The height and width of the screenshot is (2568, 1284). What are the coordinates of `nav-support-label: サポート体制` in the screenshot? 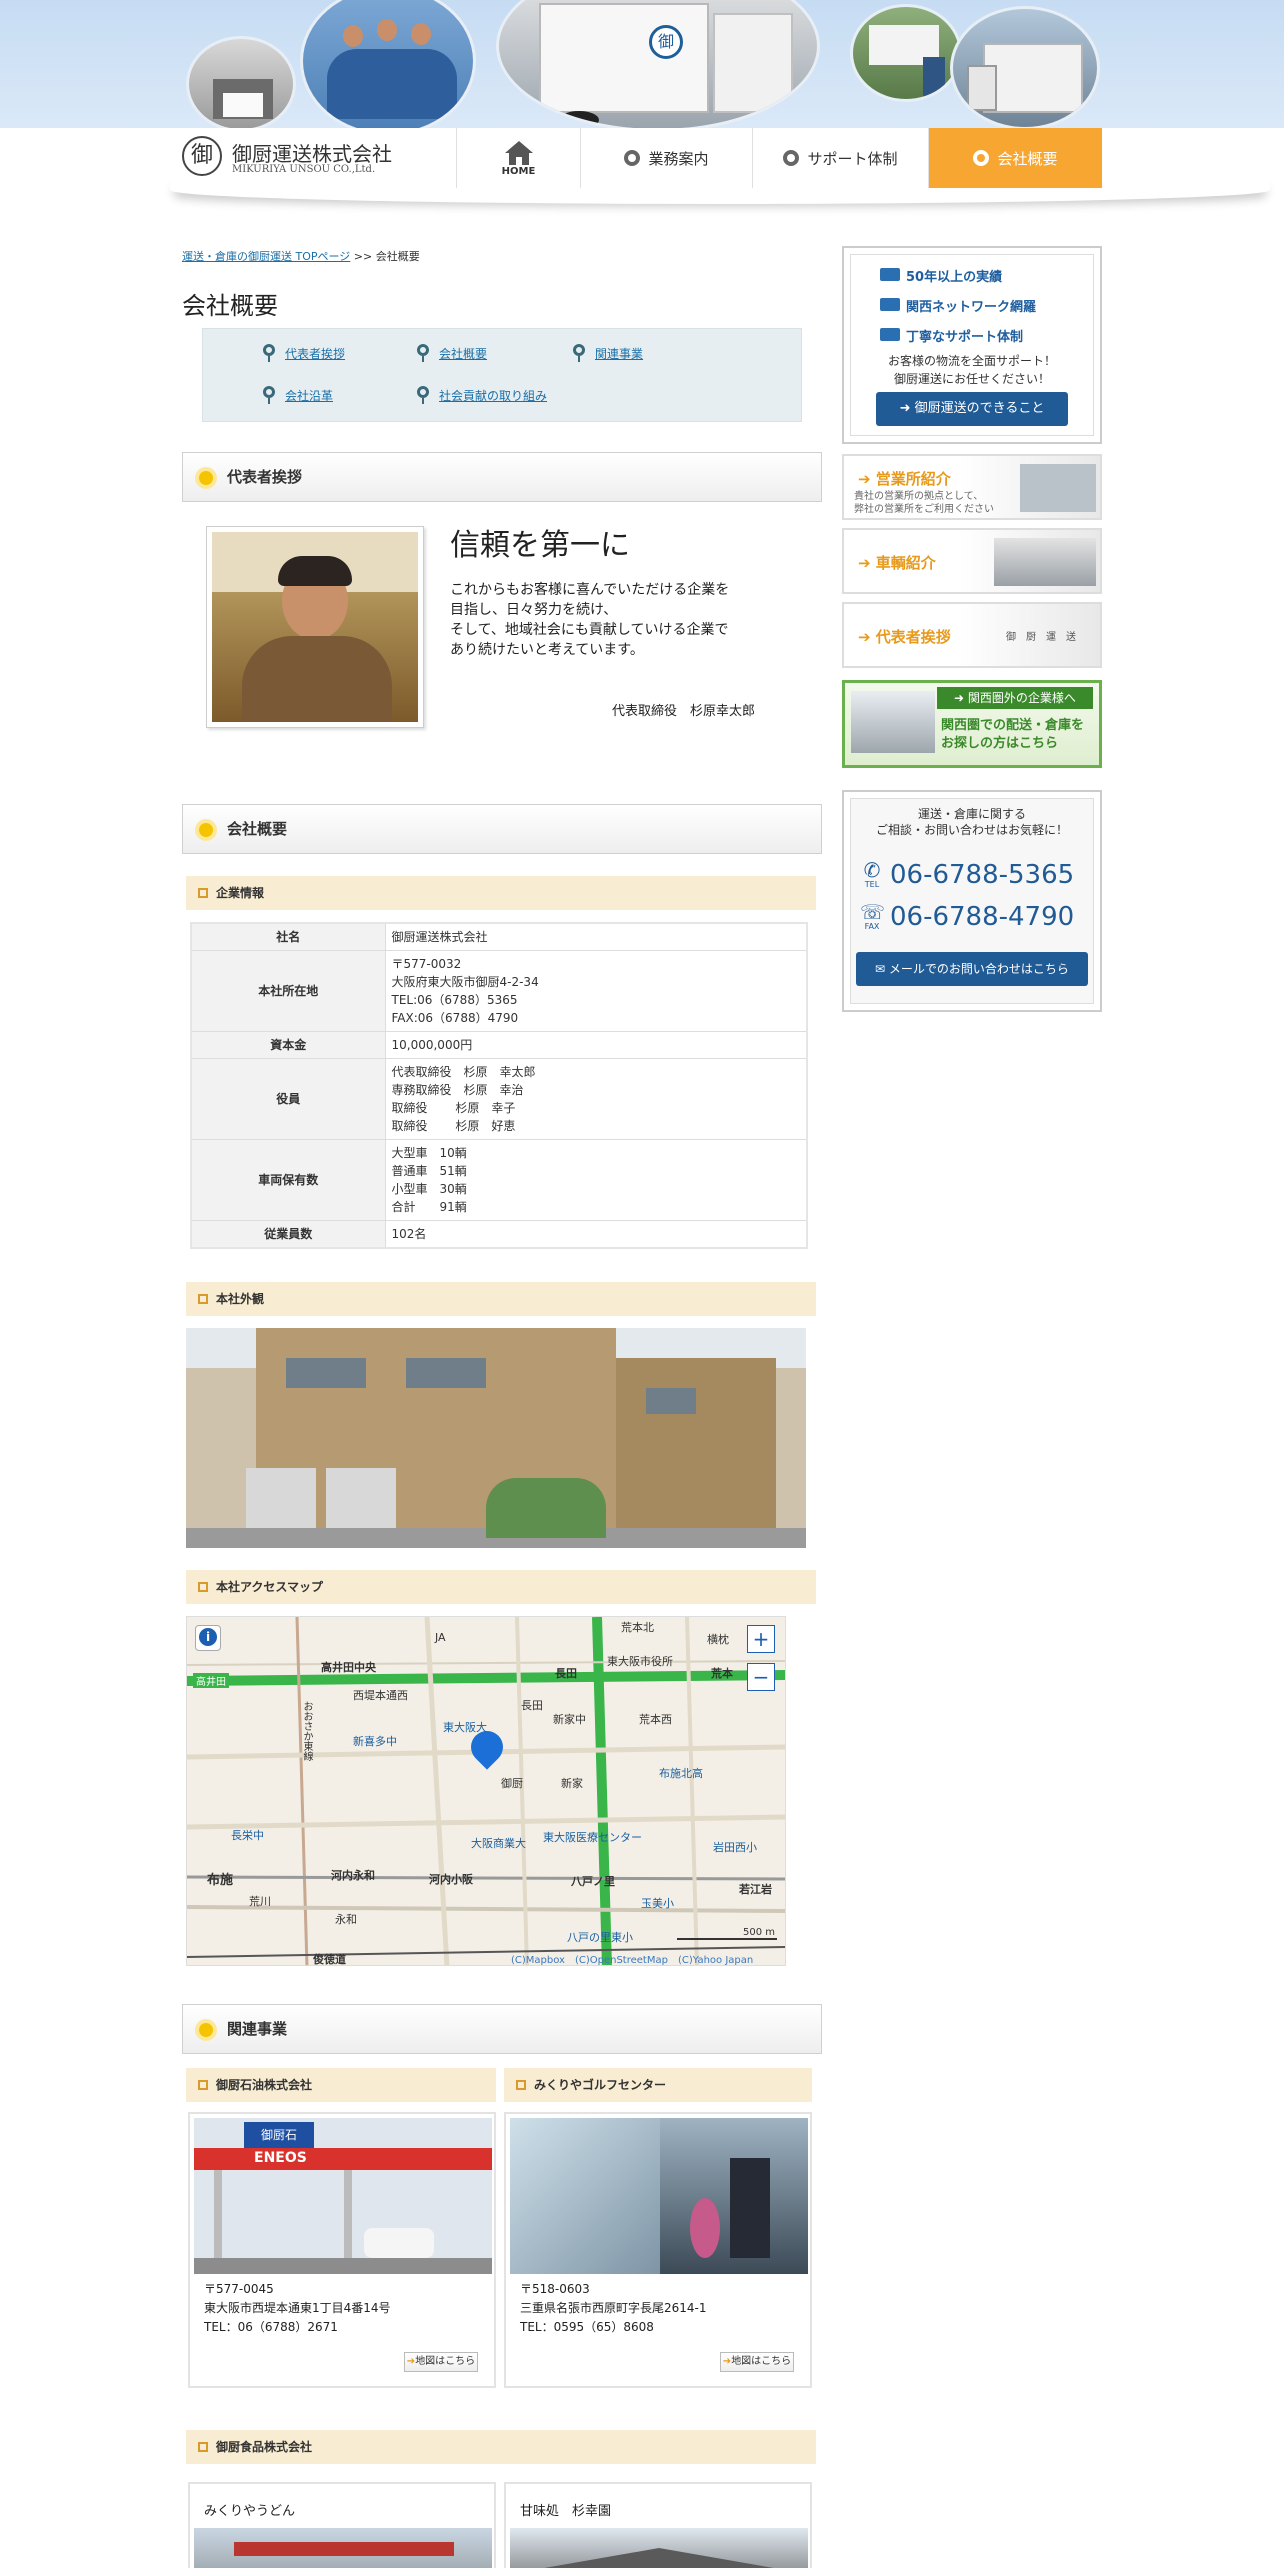 It's located at (852, 158).